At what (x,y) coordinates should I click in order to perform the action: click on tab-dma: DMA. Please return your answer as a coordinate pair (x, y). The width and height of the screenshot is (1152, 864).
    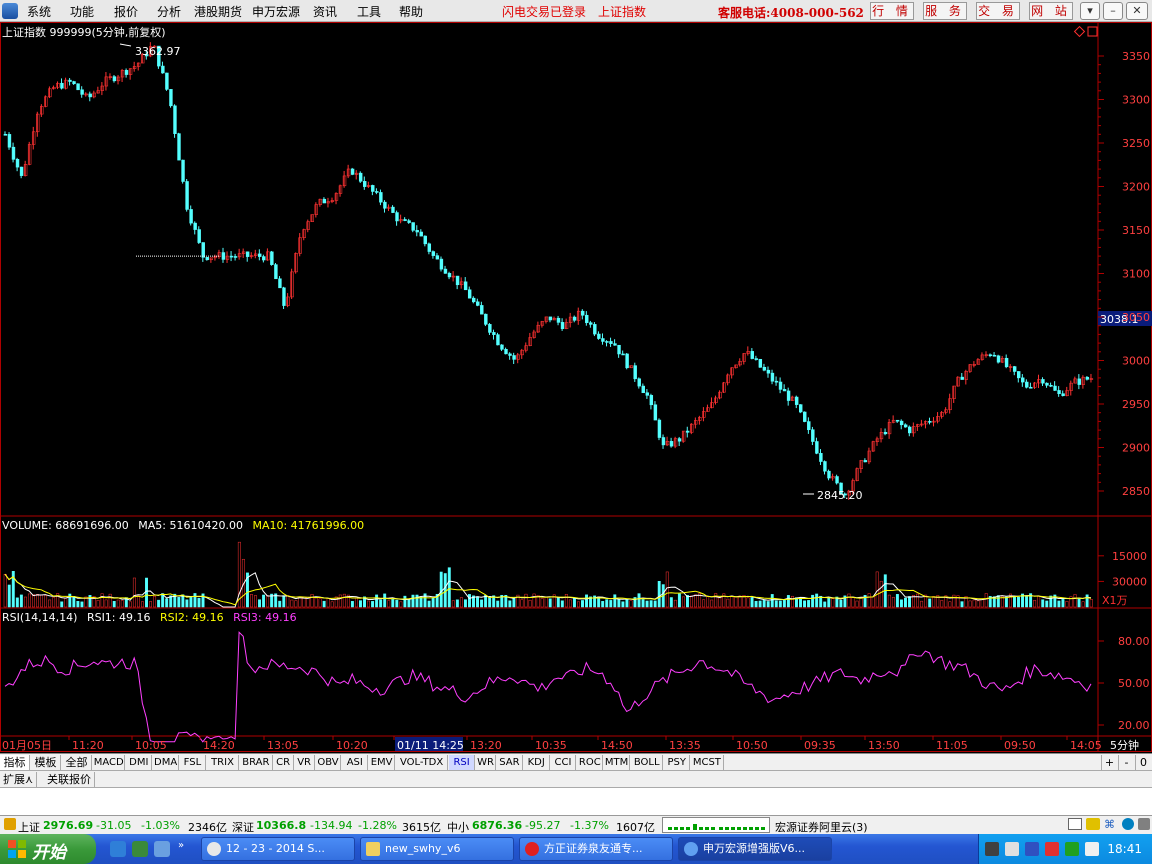
    Looking at the image, I should click on (166, 762).